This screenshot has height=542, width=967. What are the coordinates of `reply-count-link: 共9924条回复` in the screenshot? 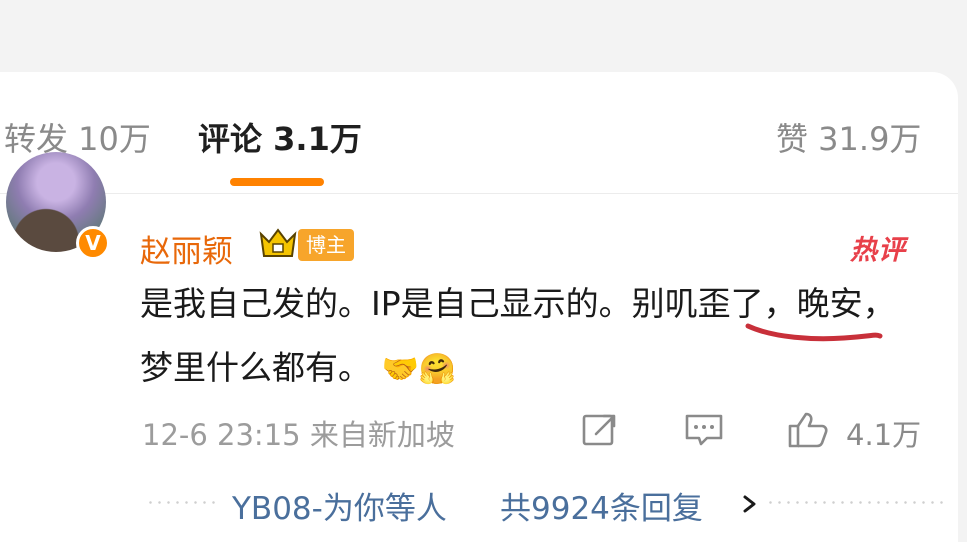 It's located at (601, 505).